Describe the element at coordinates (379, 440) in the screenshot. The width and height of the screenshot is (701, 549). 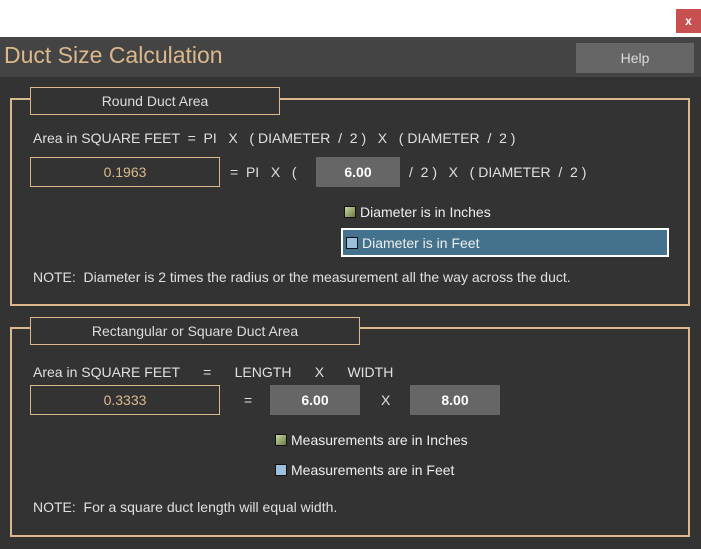
I see `option-label: Measurements are in Inches` at that location.